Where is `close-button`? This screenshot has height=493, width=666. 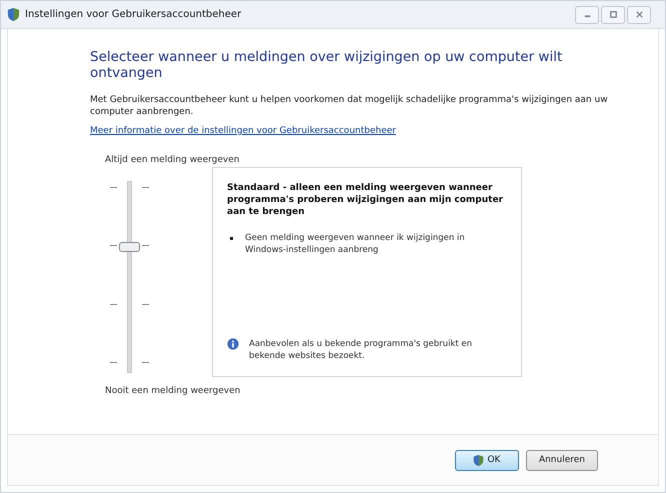
close-button is located at coordinates (639, 15).